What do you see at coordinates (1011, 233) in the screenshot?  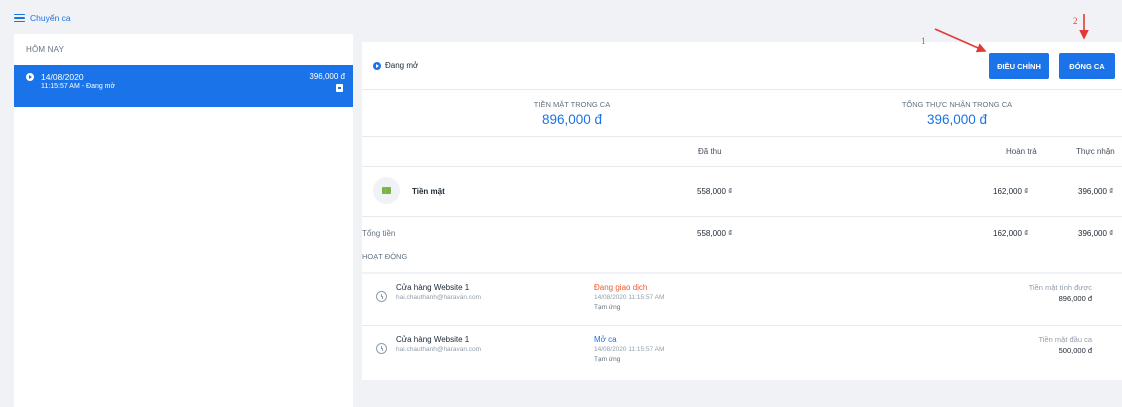 I see `total-refund: 162,000 ₫` at bounding box center [1011, 233].